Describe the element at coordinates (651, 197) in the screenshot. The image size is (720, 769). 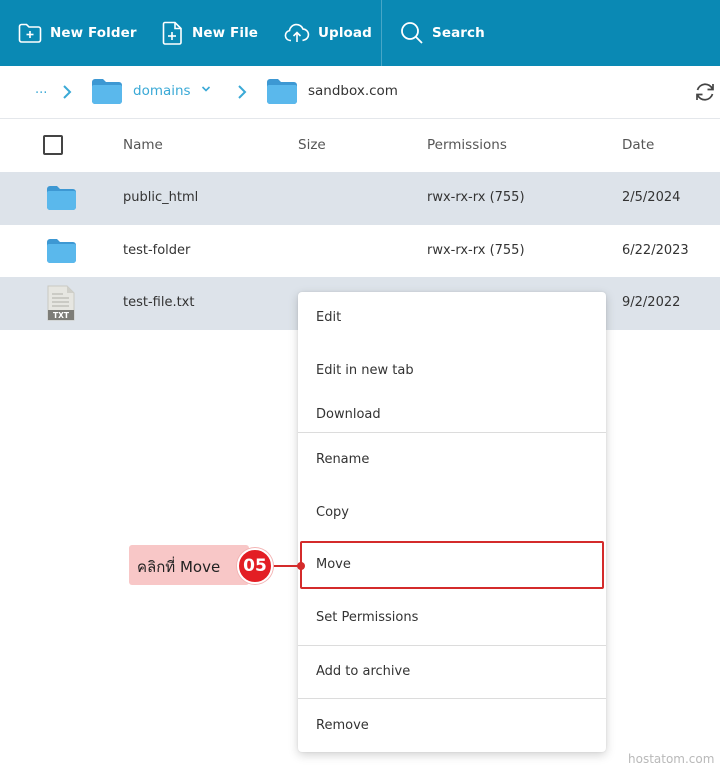
I see `file-date: 2/5/2024` at that location.